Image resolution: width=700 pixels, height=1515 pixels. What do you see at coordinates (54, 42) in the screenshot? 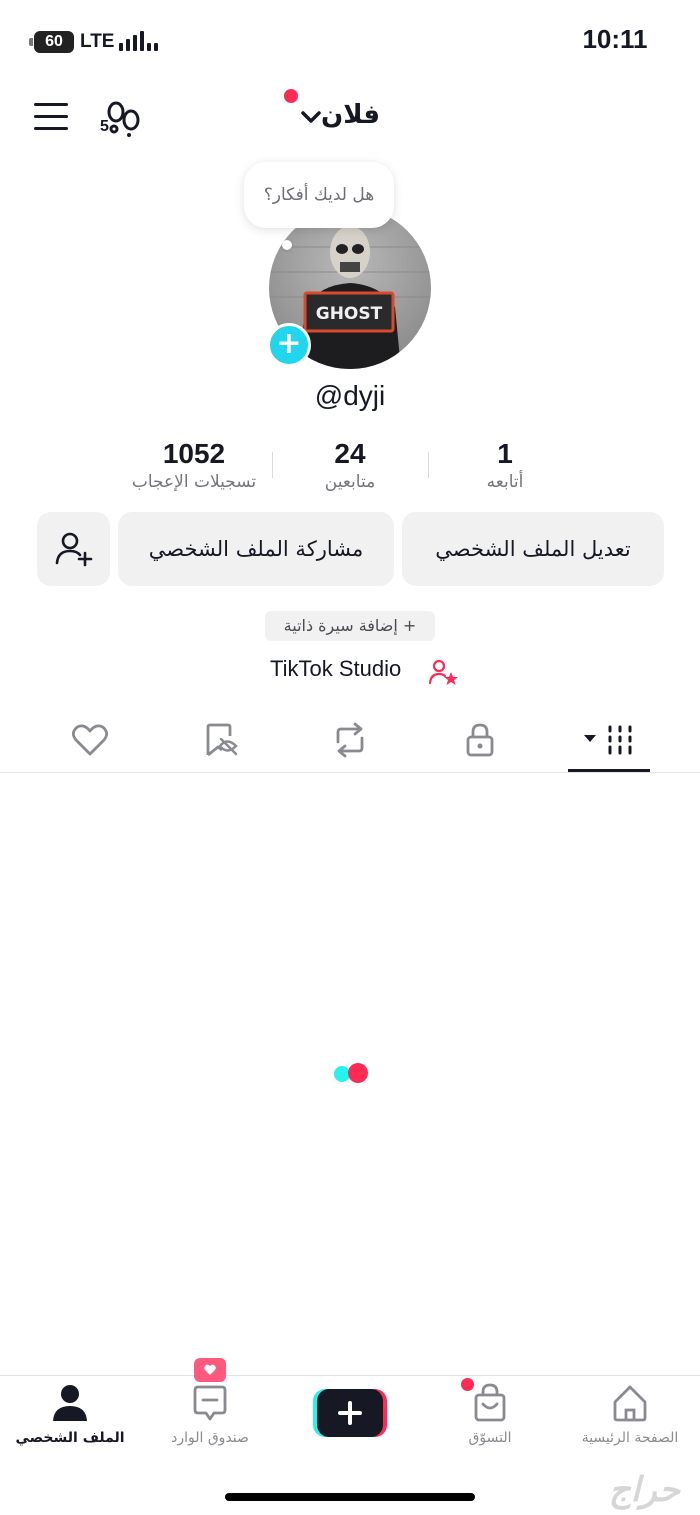
I see `battery-indicator: 60` at bounding box center [54, 42].